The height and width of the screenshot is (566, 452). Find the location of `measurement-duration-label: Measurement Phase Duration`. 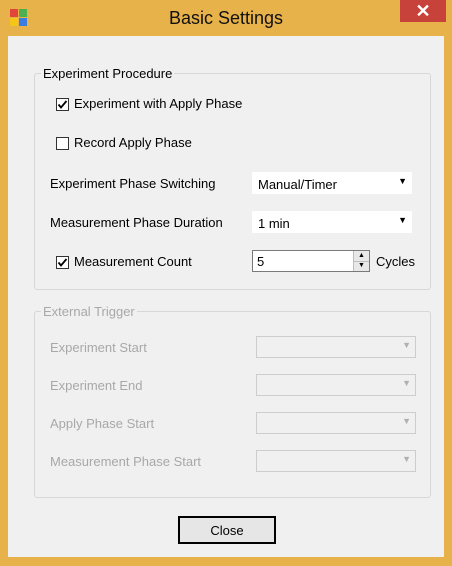

measurement-duration-label: Measurement Phase Duration is located at coordinates (136, 222).